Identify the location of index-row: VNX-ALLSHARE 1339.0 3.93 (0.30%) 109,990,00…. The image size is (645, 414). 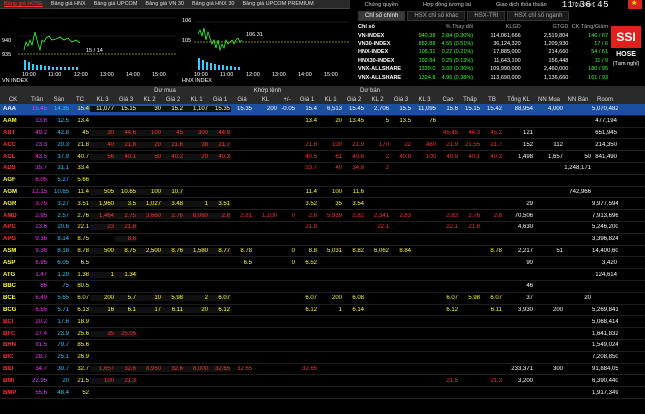
(483, 69).